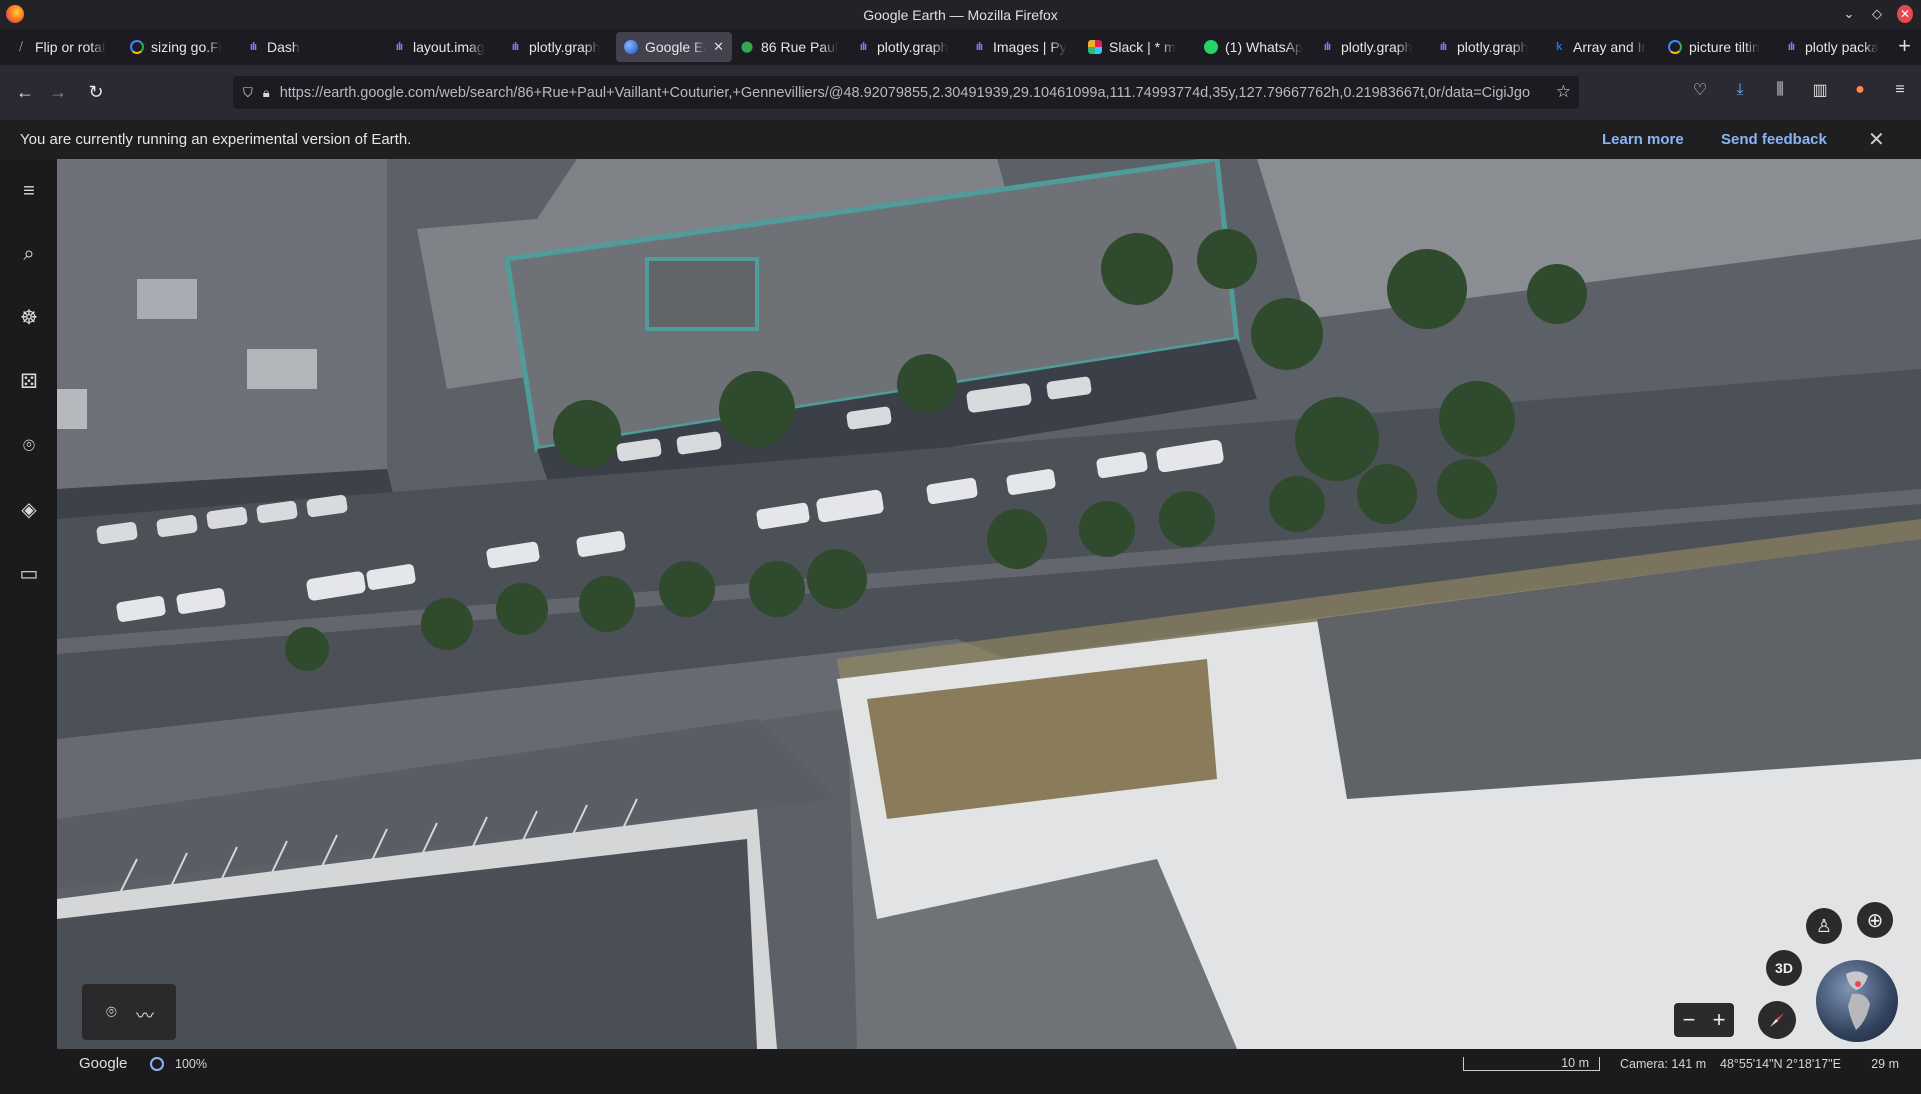  Describe the element at coordinates (180, 47) in the screenshot. I see `tab-sizing: sizing go.Fi` at that location.